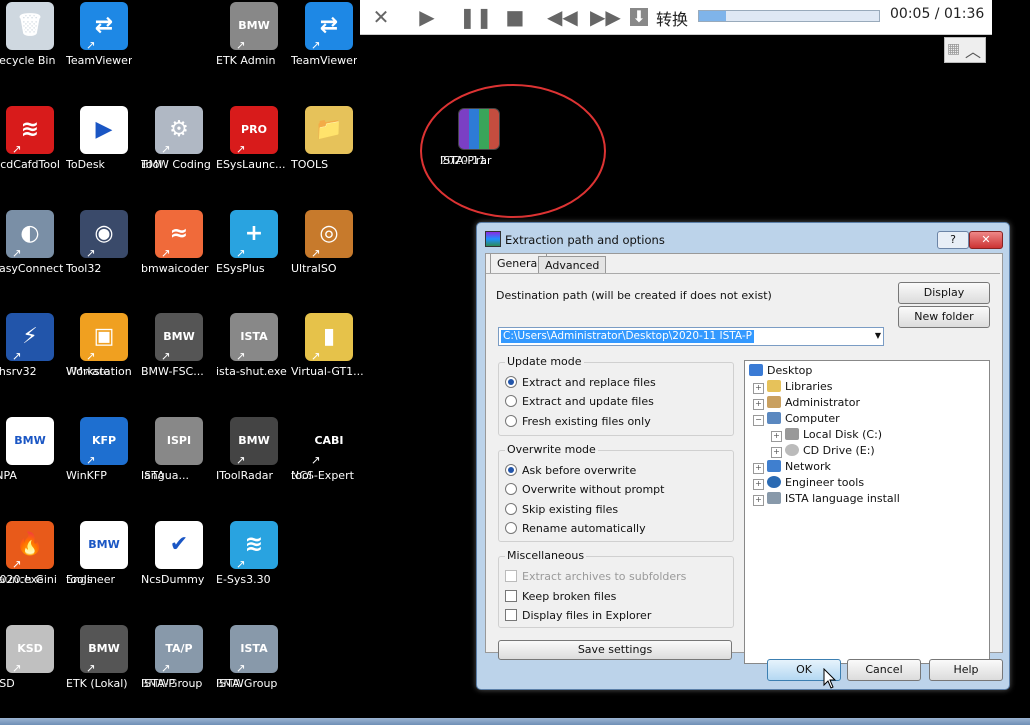 This screenshot has height=725, width=1030. Describe the element at coordinates (796, 419) in the screenshot. I see `tree-item-computer: − Computer` at that location.